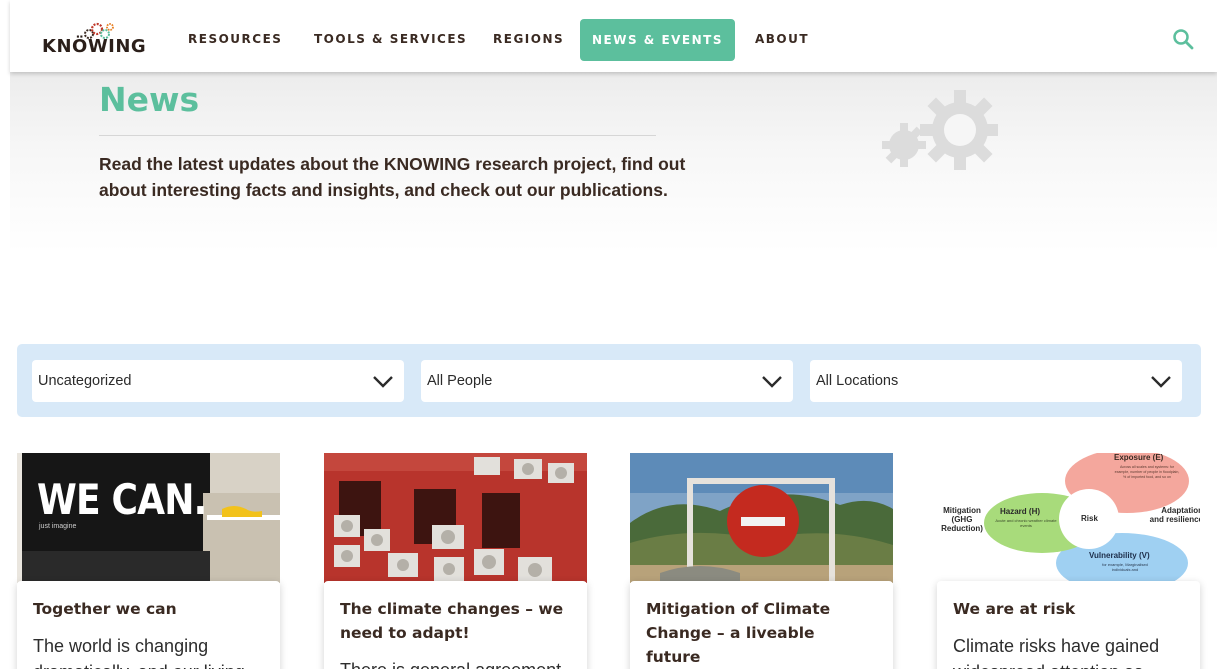 The height and width of the screenshot is (669, 1217). What do you see at coordinates (145, 609) in the screenshot?
I see `post-title: Together we can` at bounding box center [145, 609].